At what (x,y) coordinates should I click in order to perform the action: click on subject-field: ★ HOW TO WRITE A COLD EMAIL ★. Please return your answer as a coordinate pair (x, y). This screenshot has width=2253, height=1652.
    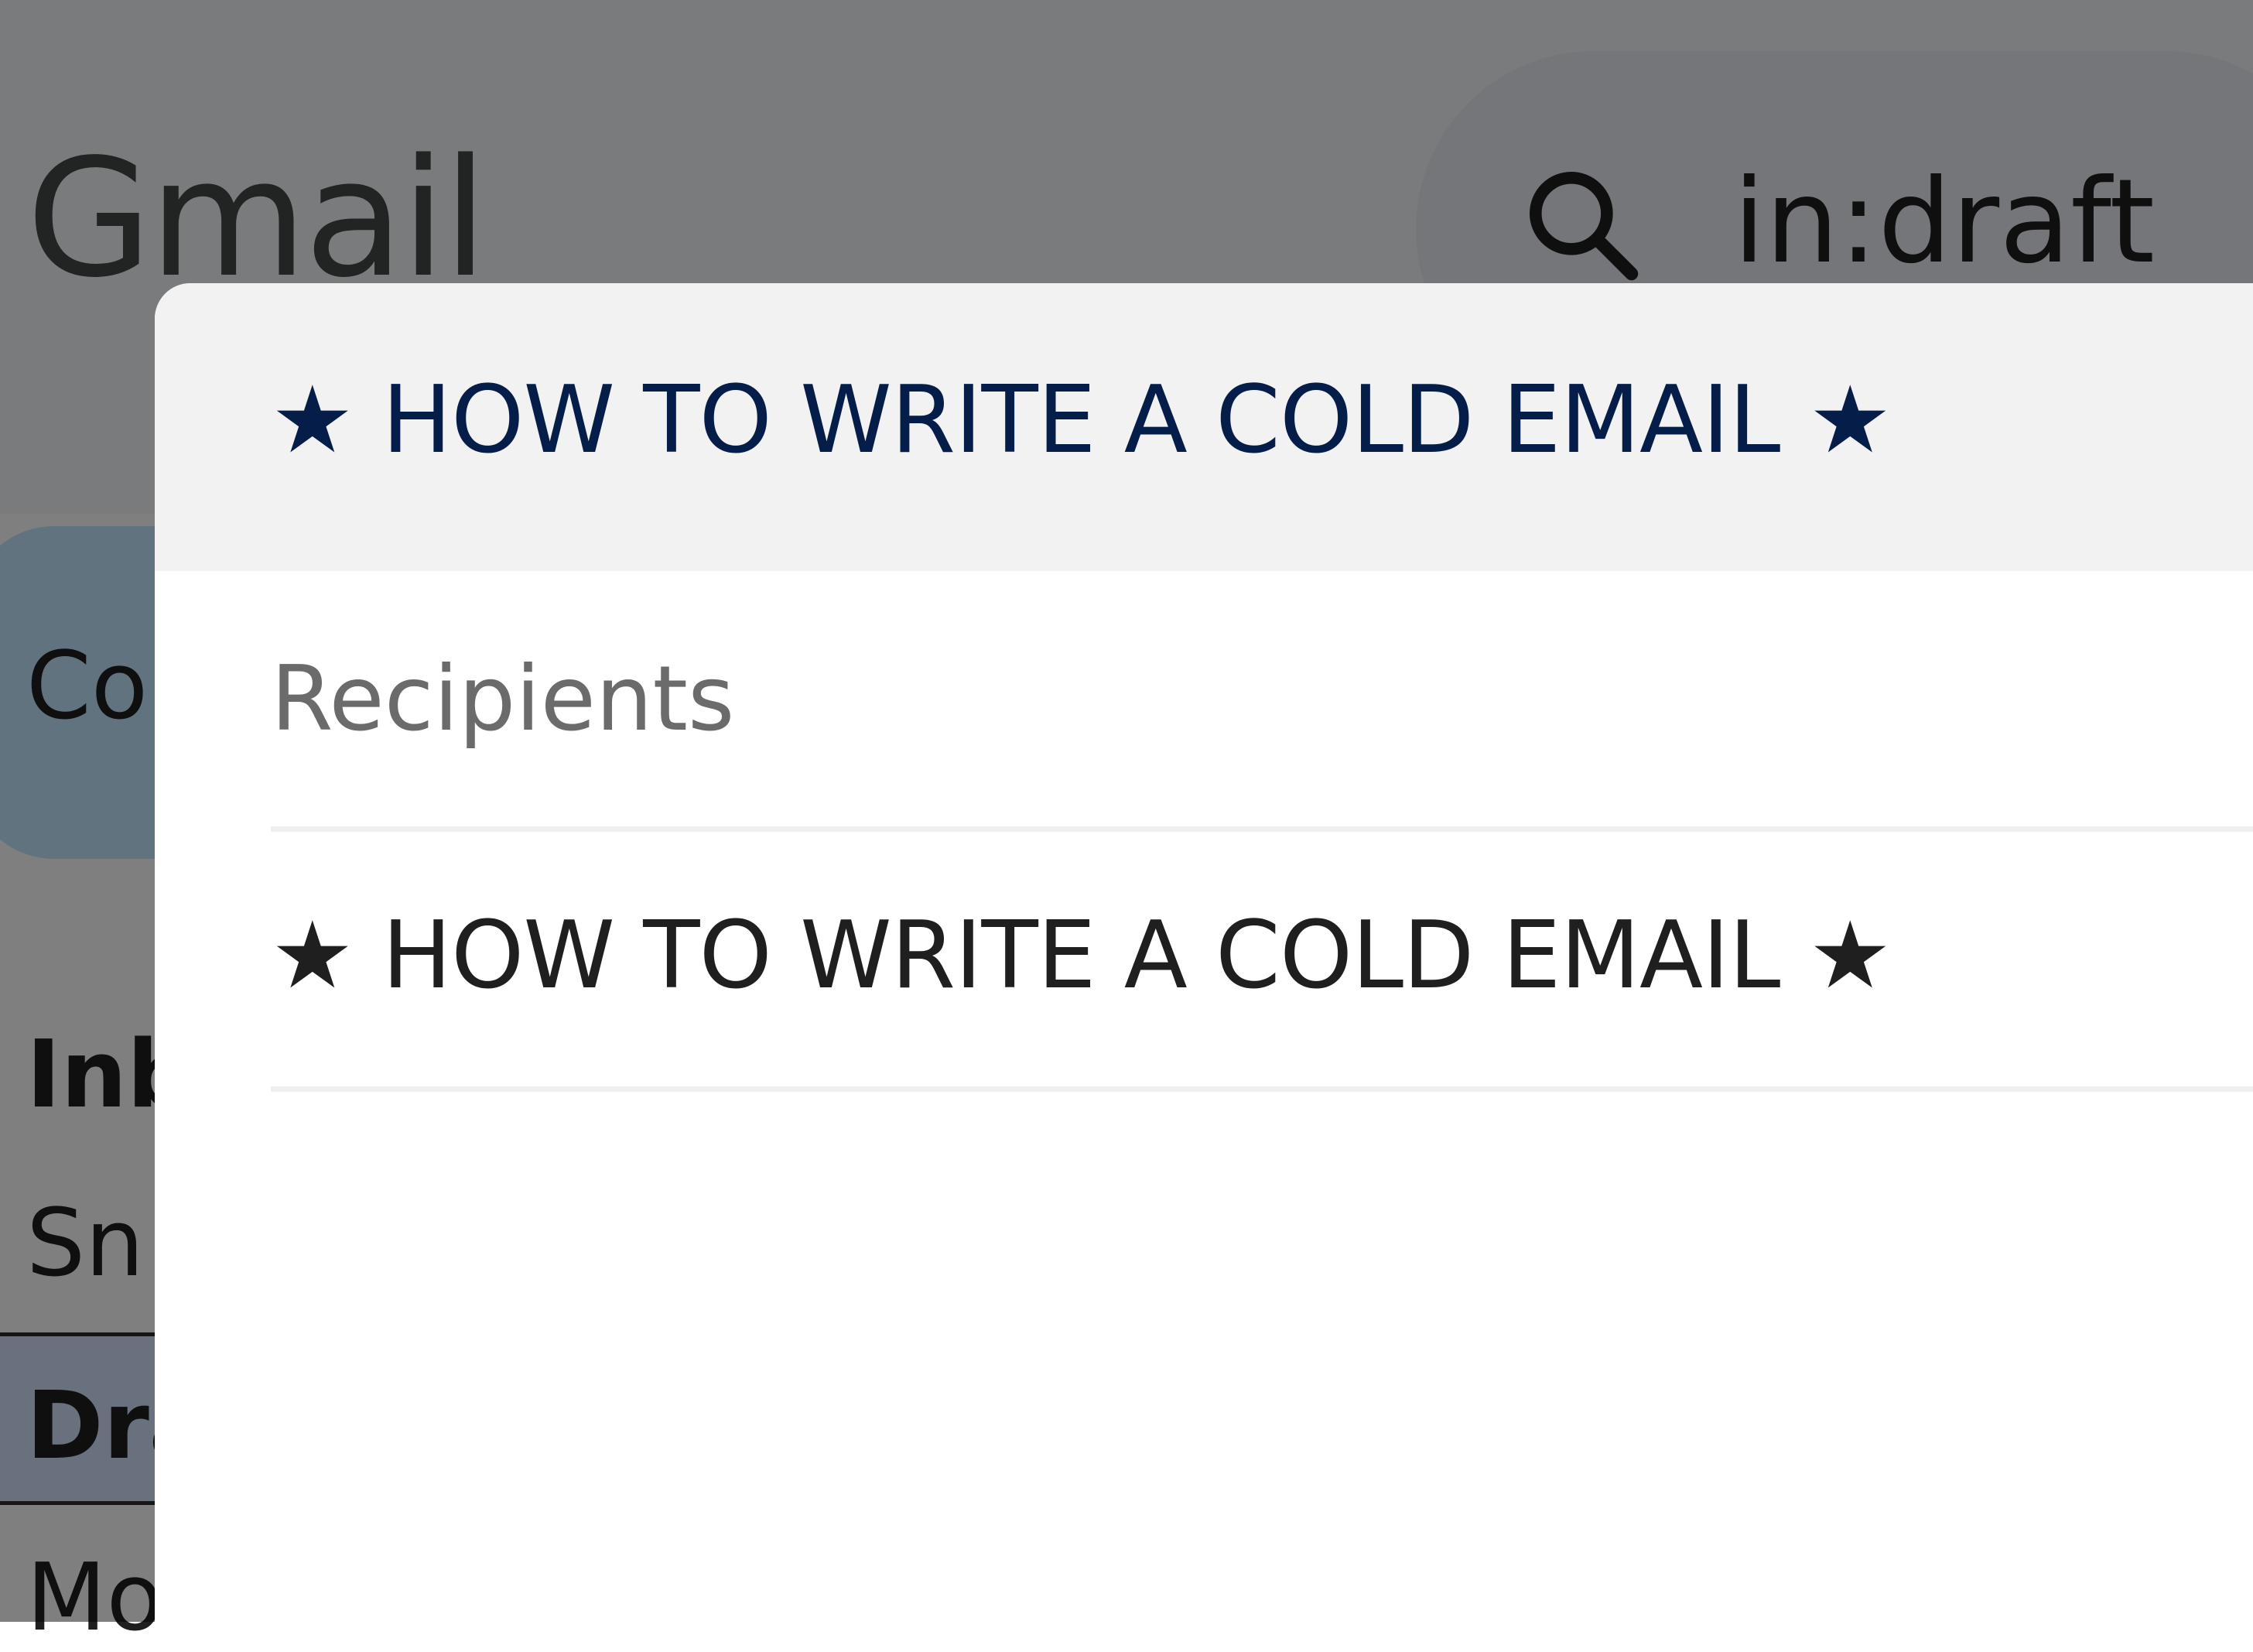
    Looking at the image, I should click on (1081, 956).